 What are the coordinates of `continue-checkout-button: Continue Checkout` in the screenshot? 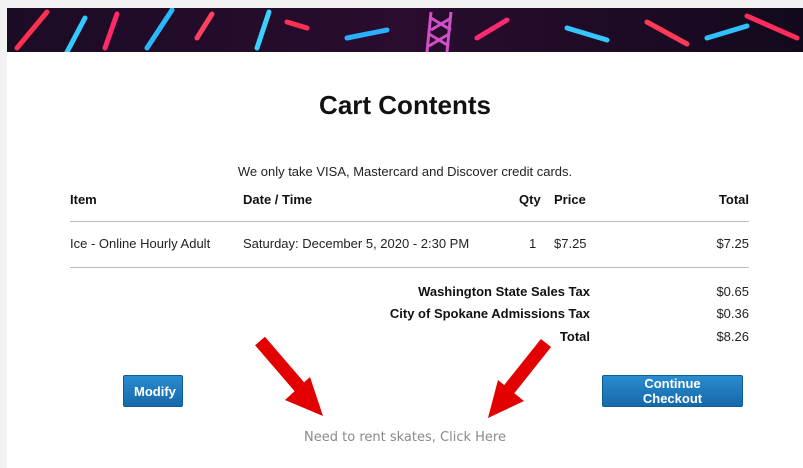 It's located at (672, 391).